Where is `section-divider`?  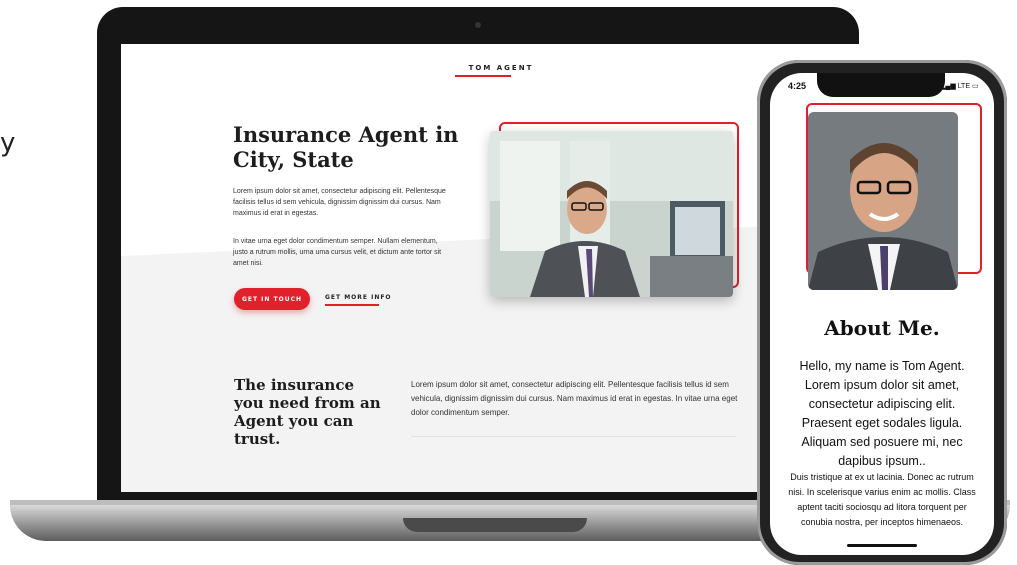
section-divider is located at coordinates (573, 436).